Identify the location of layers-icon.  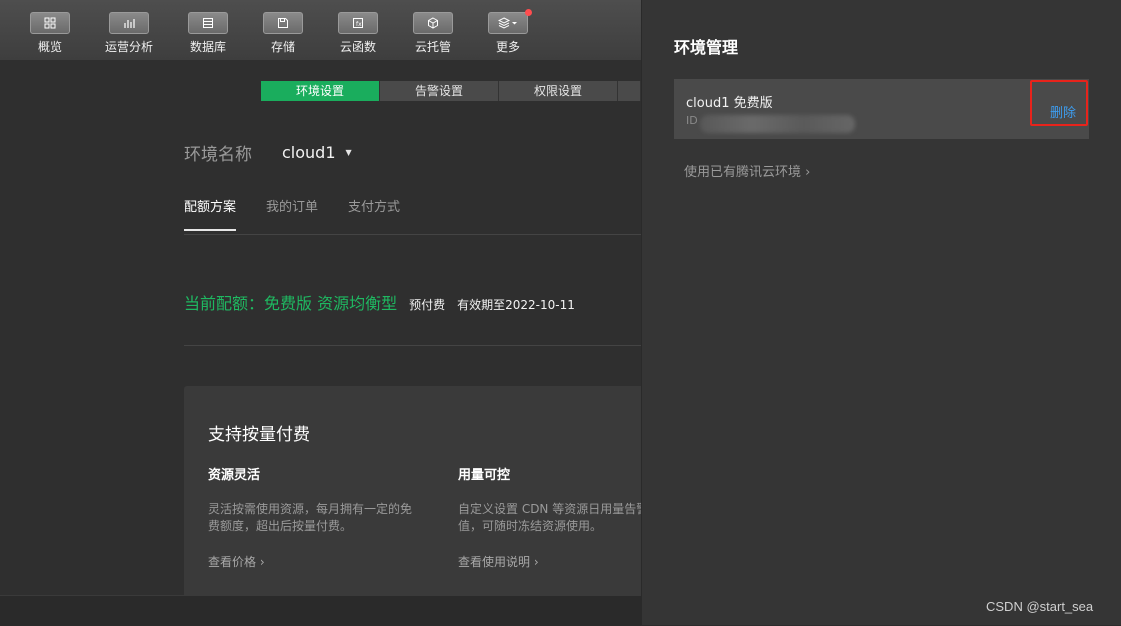
(510, 21).